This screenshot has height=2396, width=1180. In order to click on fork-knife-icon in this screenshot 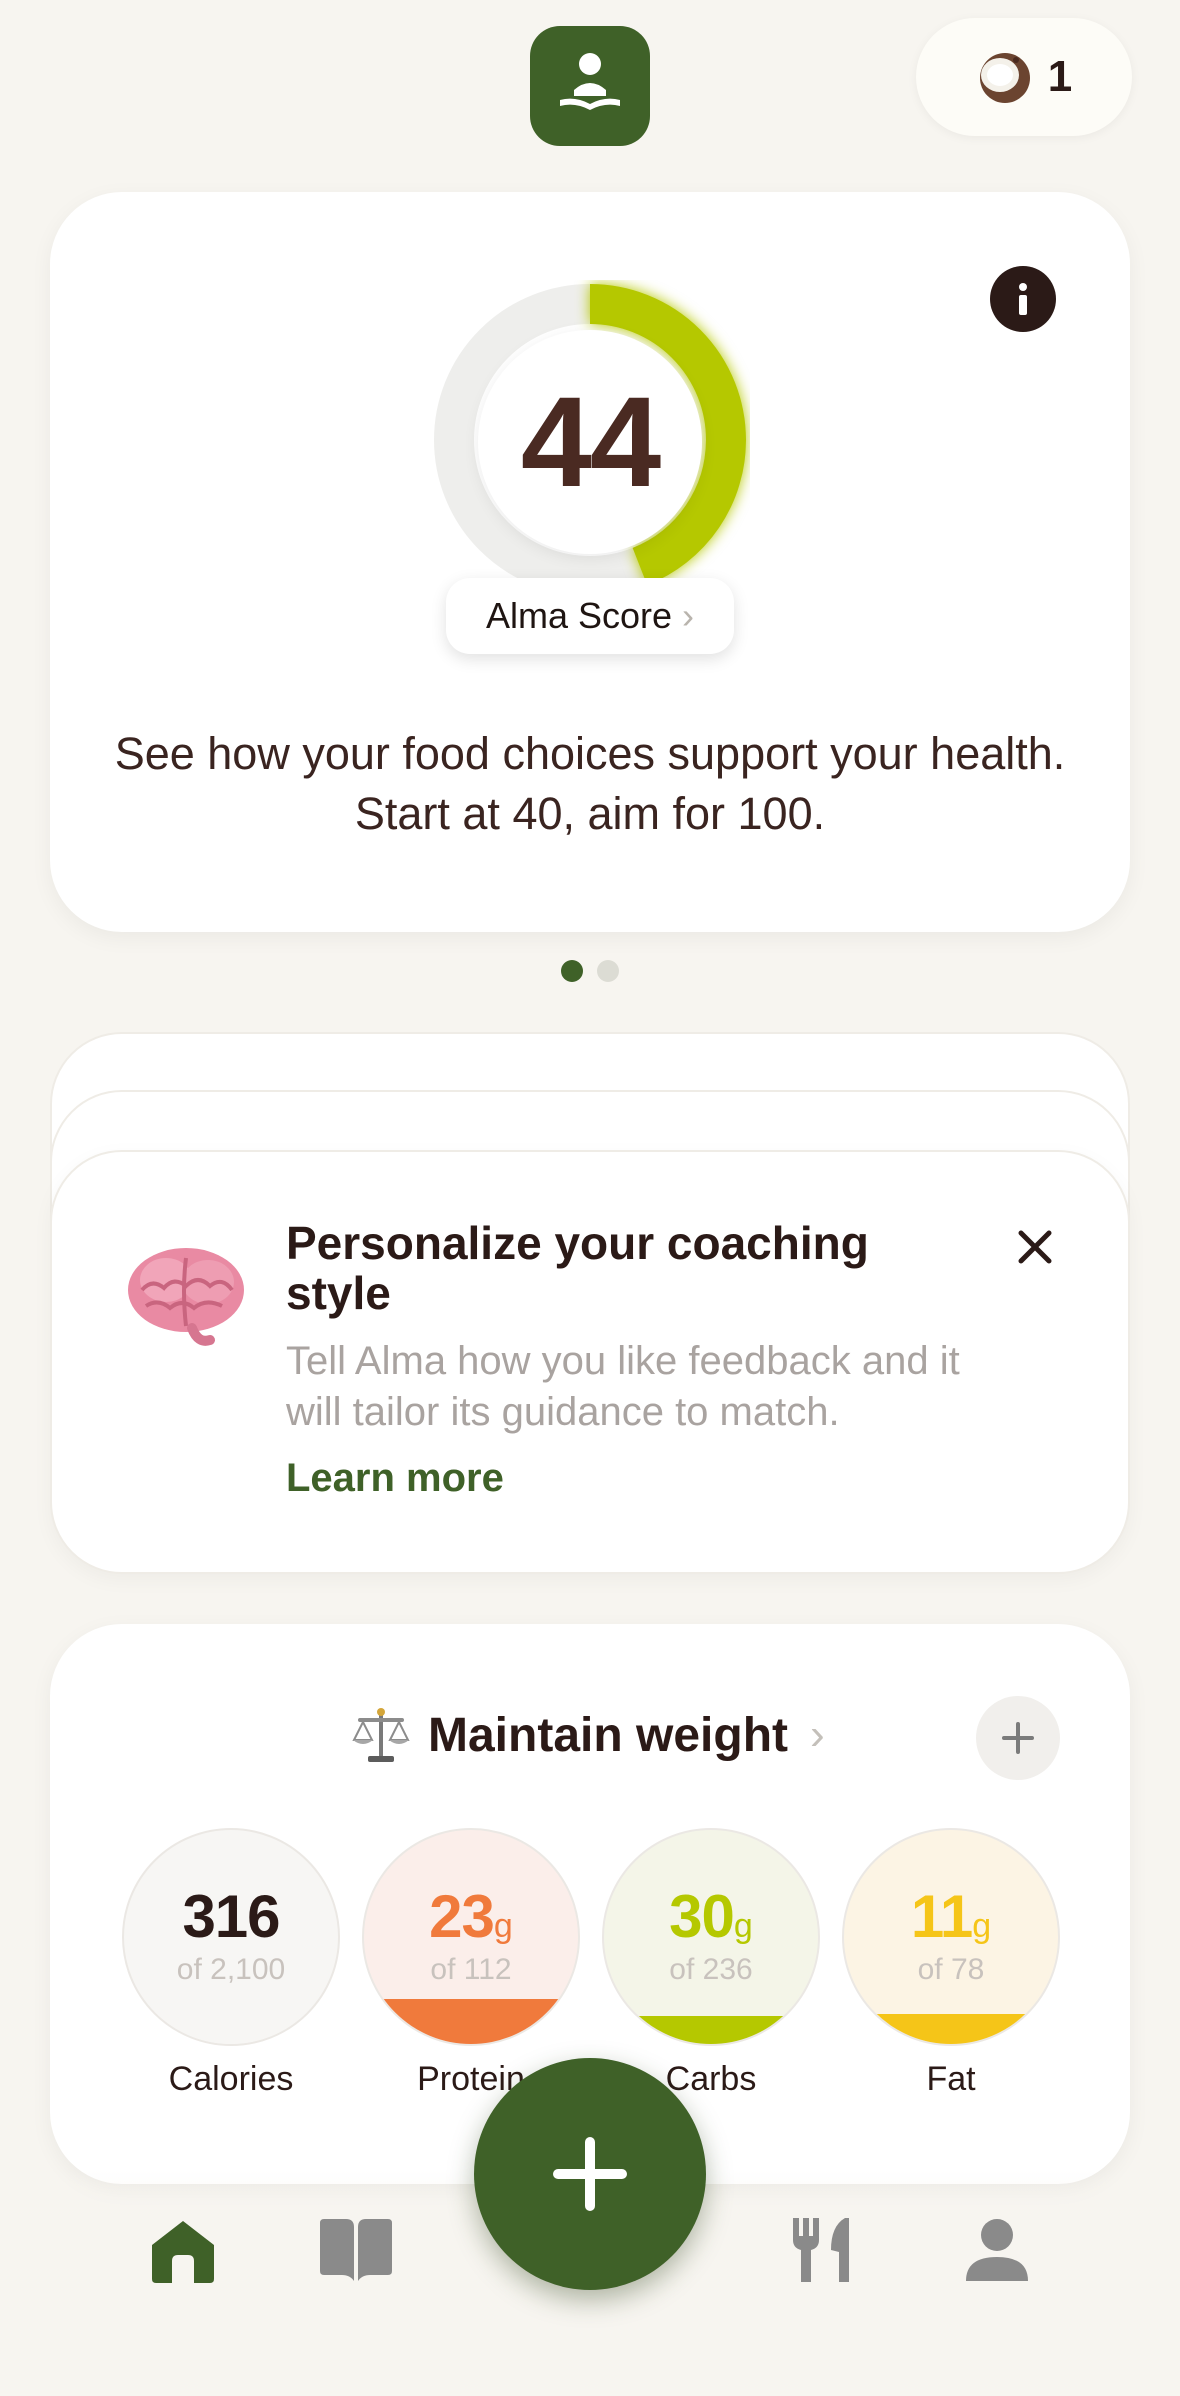, I will do `click(821, 2250)`.